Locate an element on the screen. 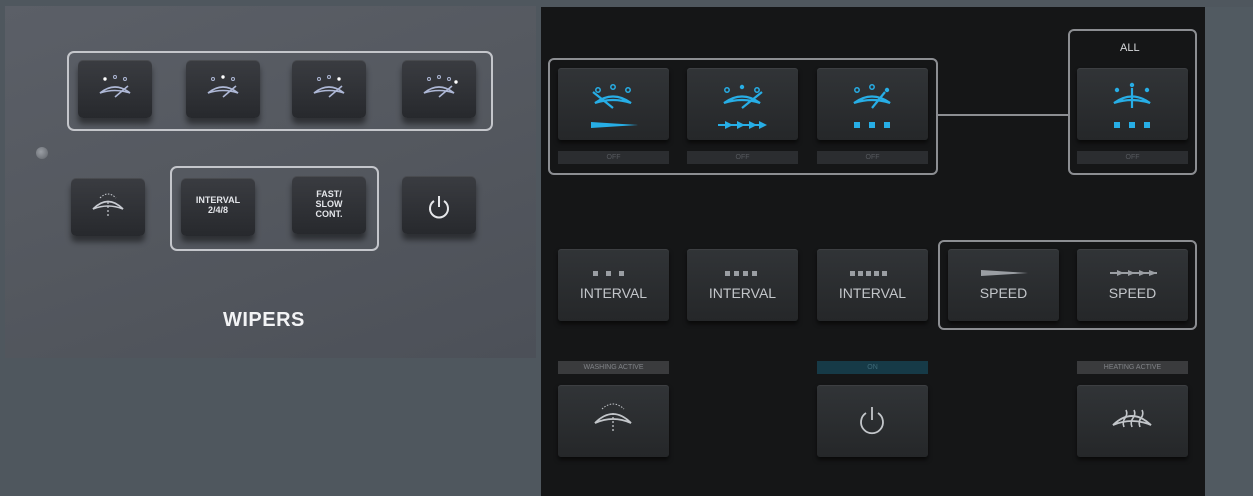  heating-active-indicator: HEATING ACTIVE is located at coordinates (1132, 367).